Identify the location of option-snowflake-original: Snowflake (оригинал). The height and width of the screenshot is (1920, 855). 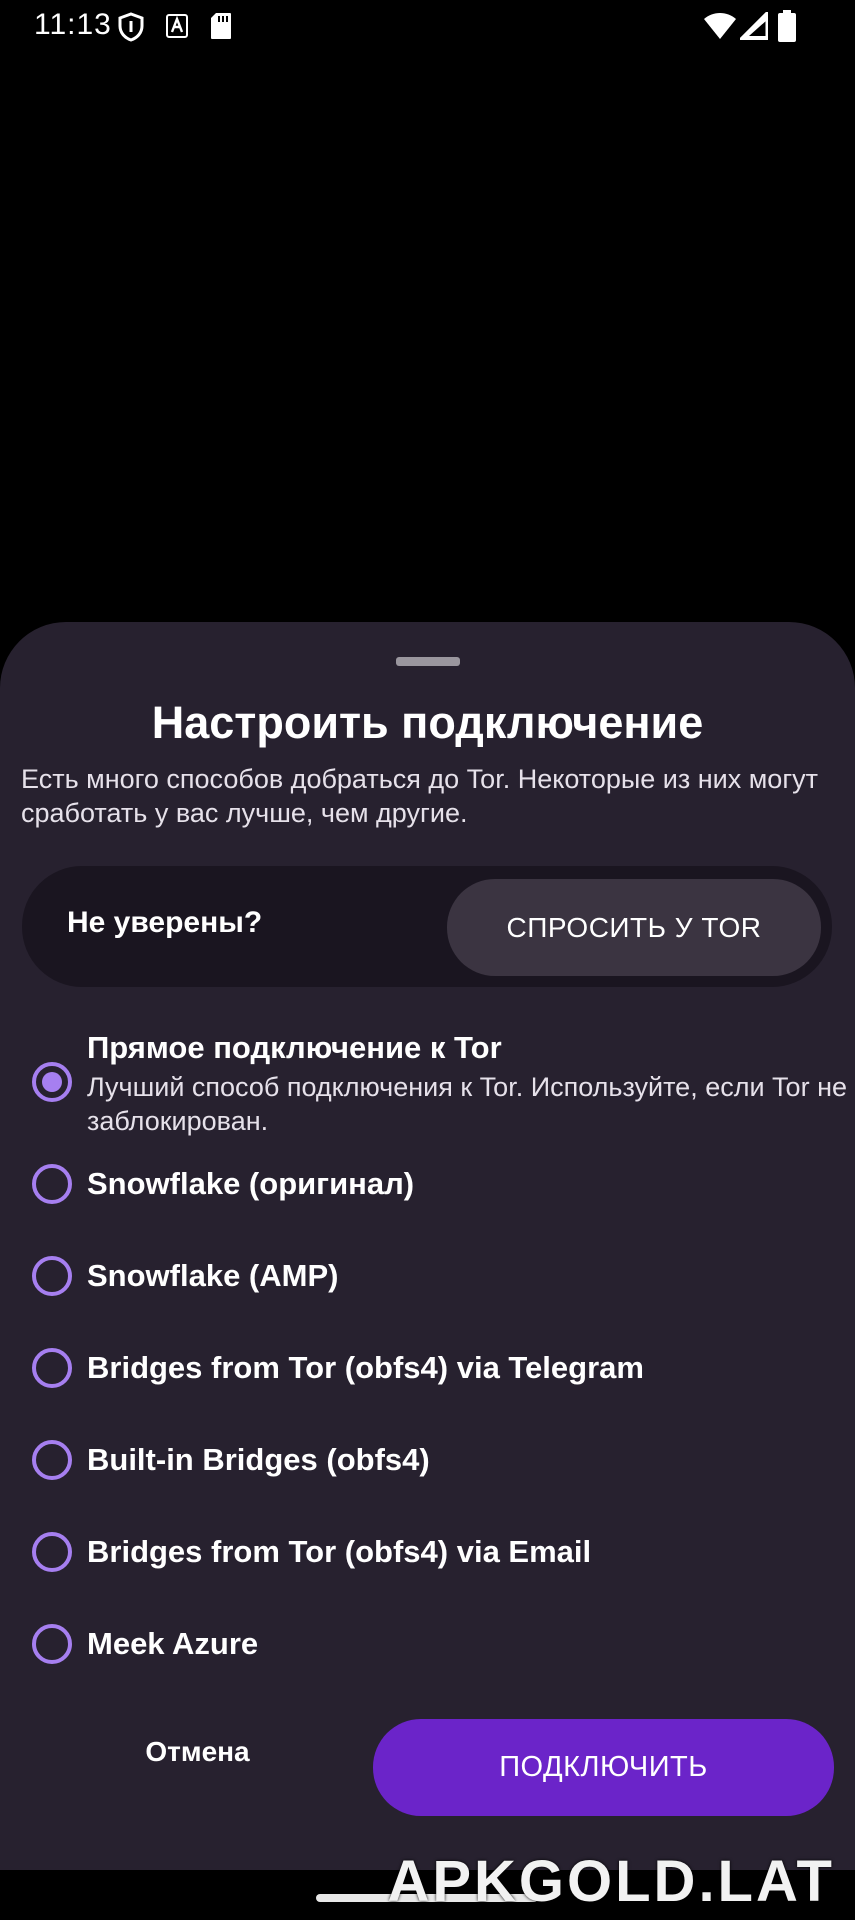
(427, 1194).